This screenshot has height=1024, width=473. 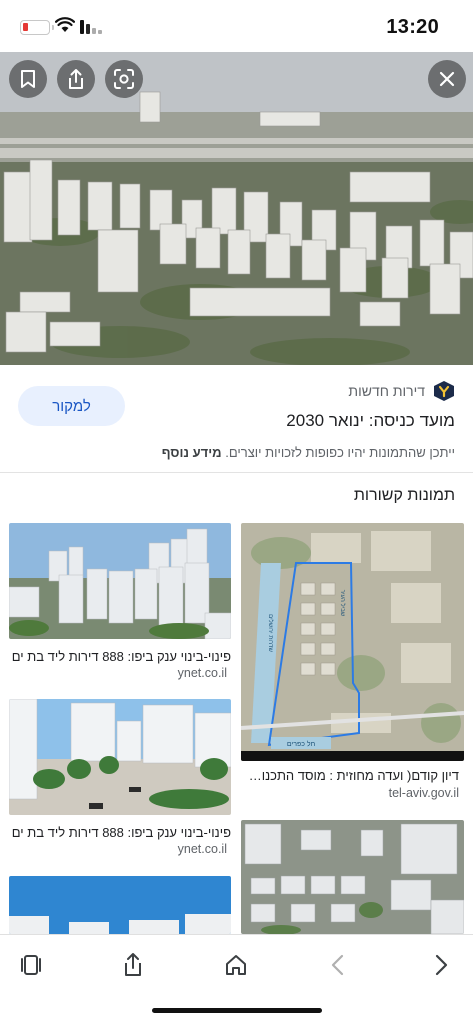 I want to click on status-time: 13:20, so click(x=412, y=27).